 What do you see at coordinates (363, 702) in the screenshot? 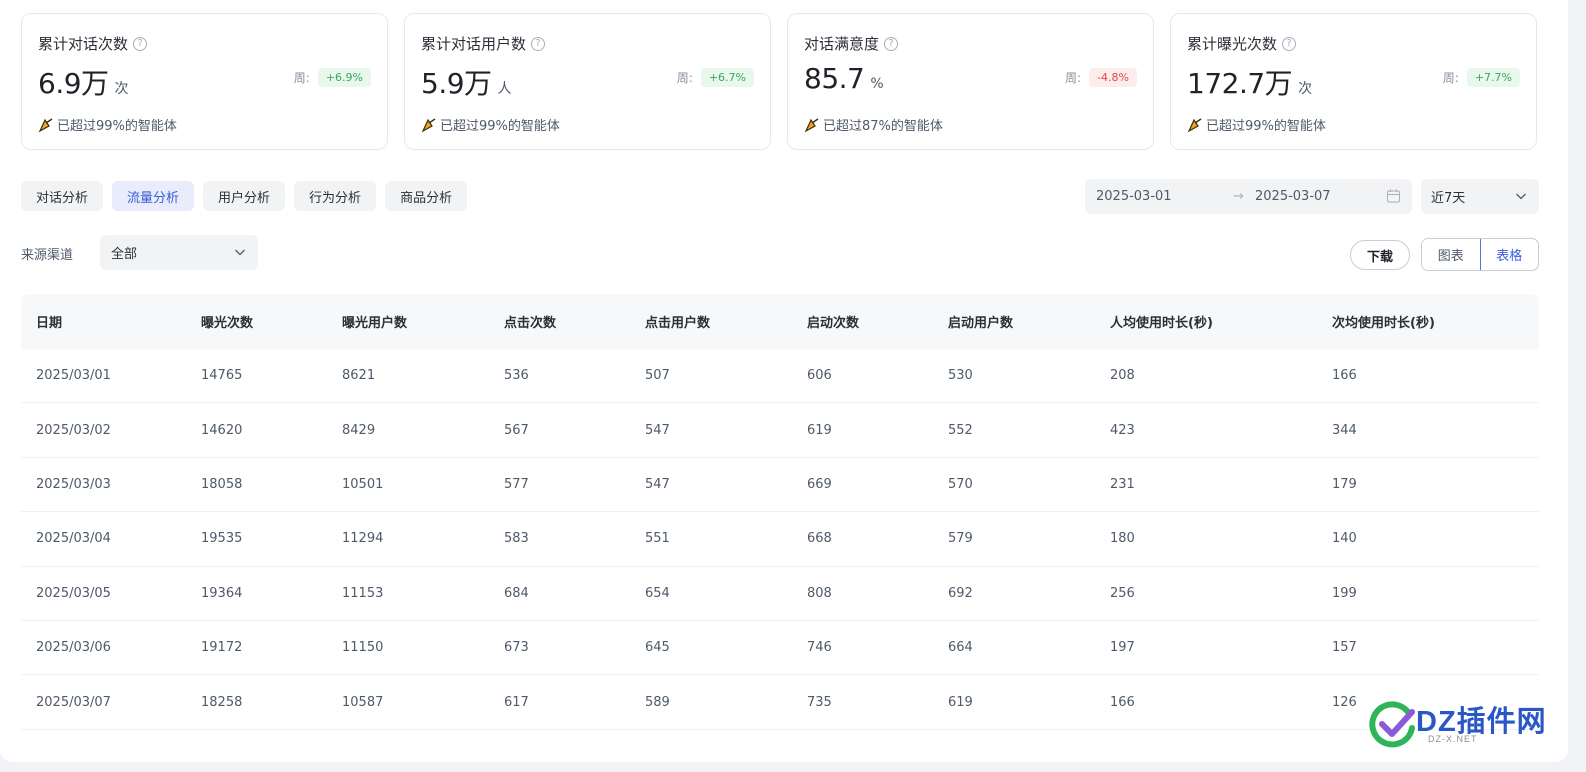
I see `table-cell: 10587` at bounding box center [363, 702].